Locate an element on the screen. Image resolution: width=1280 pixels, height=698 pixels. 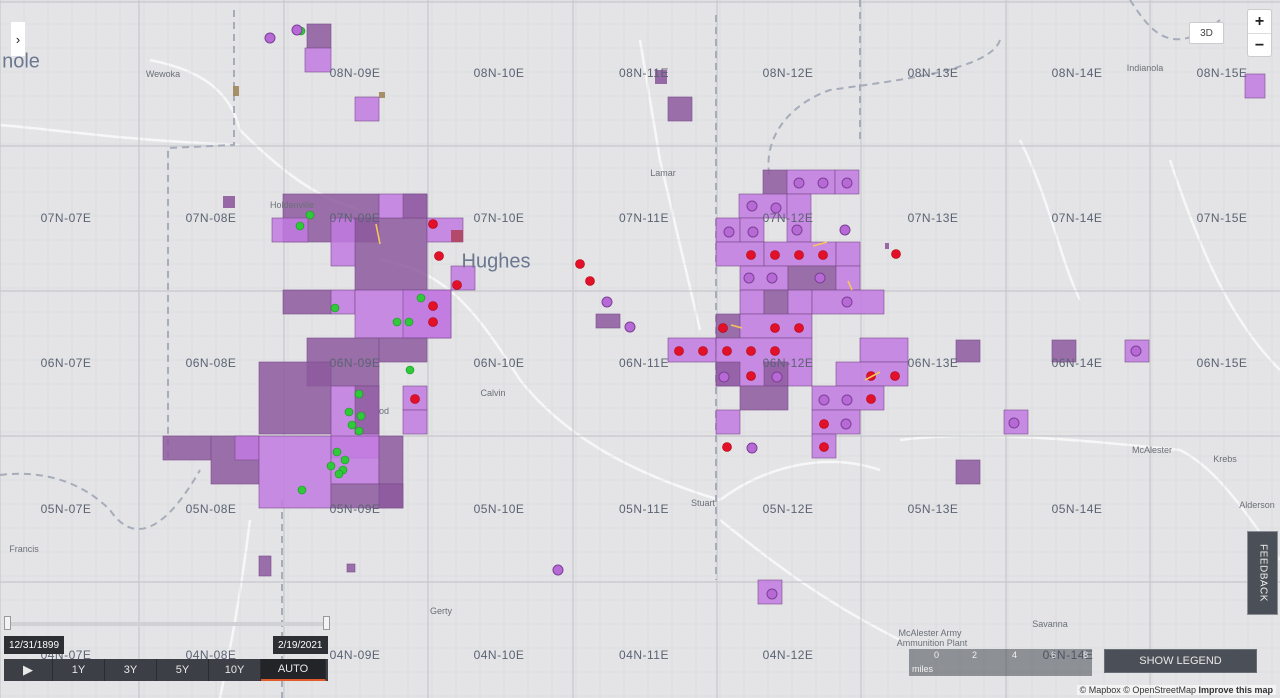
feedback-button: FEEDBACK is located at coordinates (1262, 573).